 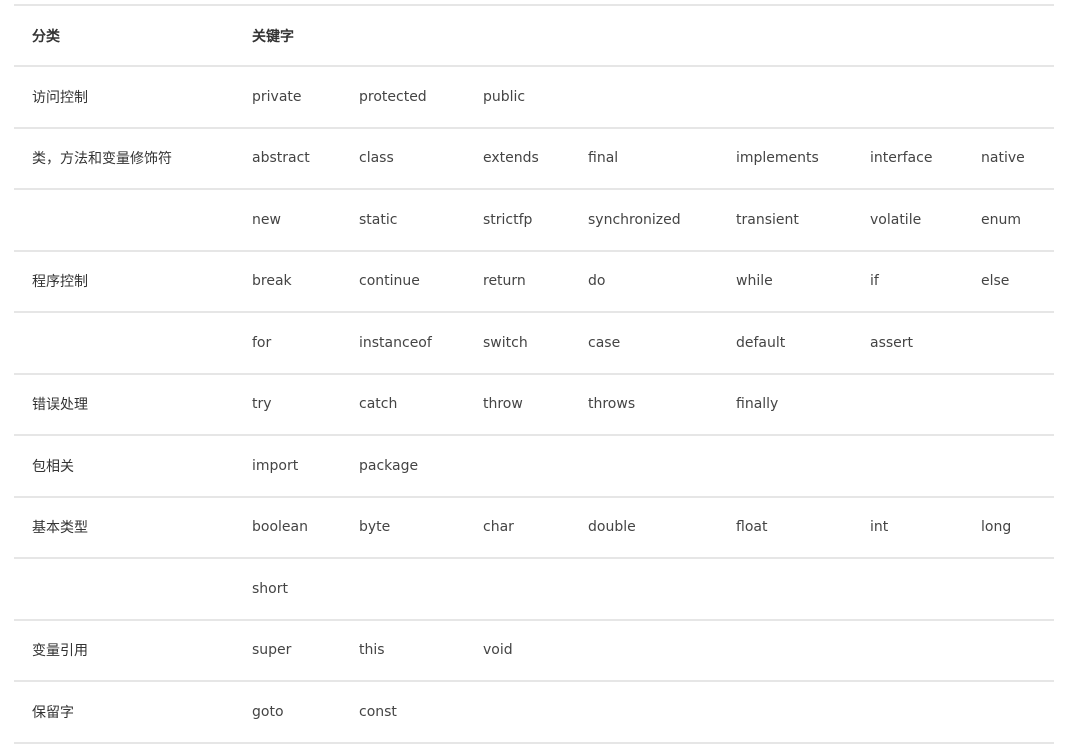 What do you see at coordinates (777, 158) in the screenshot?
I see `keyword-cell: implements` at bounding box center [777, 158].